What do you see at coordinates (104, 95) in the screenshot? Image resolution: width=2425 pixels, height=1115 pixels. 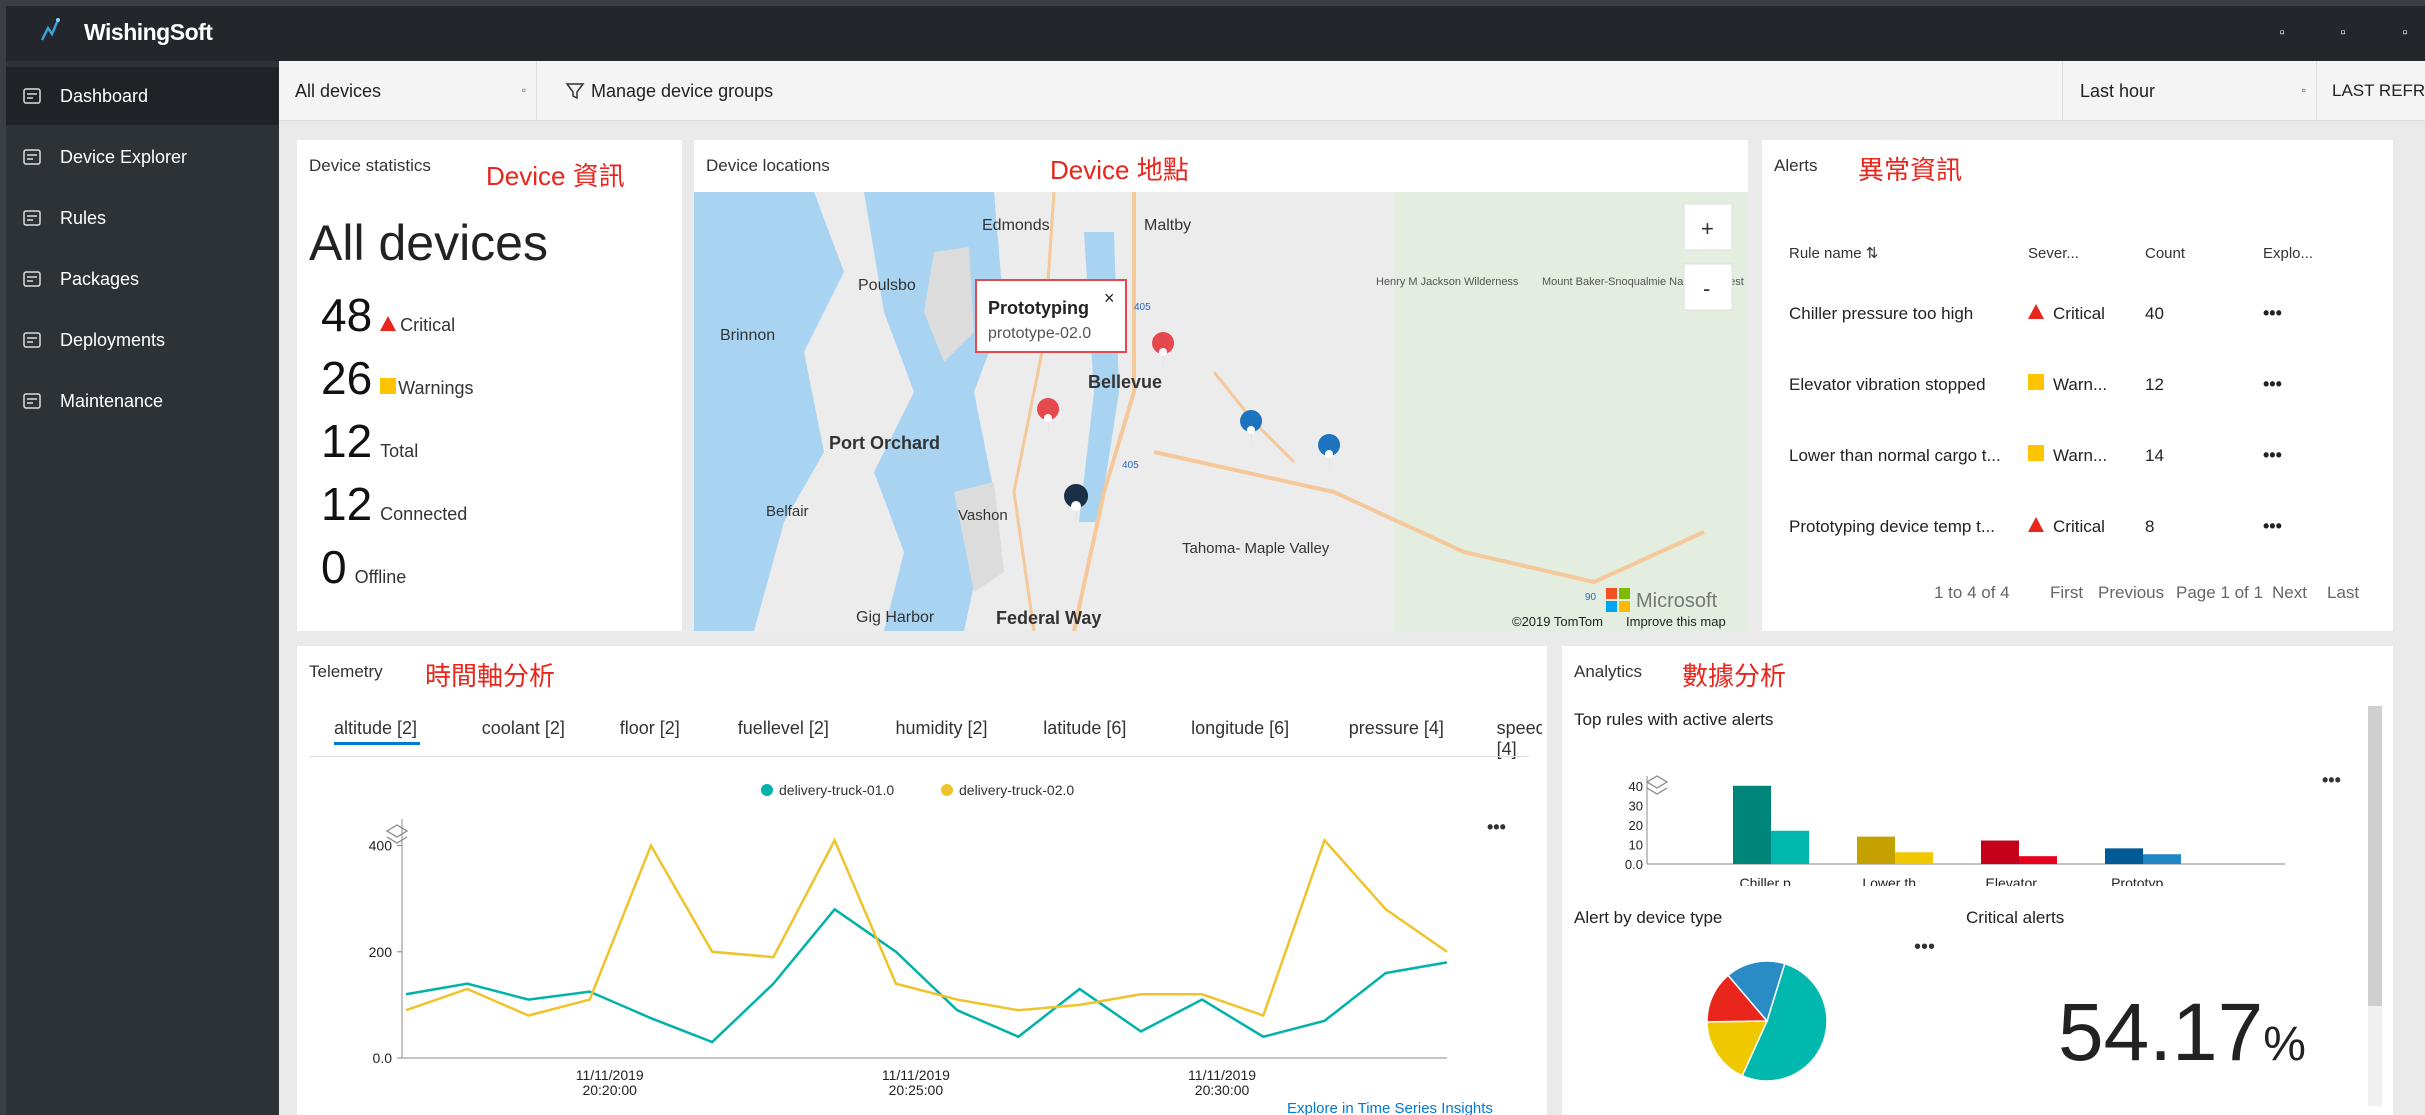 I see `sidebar-item-label: Dashboard` at bounding box center [104, 95].